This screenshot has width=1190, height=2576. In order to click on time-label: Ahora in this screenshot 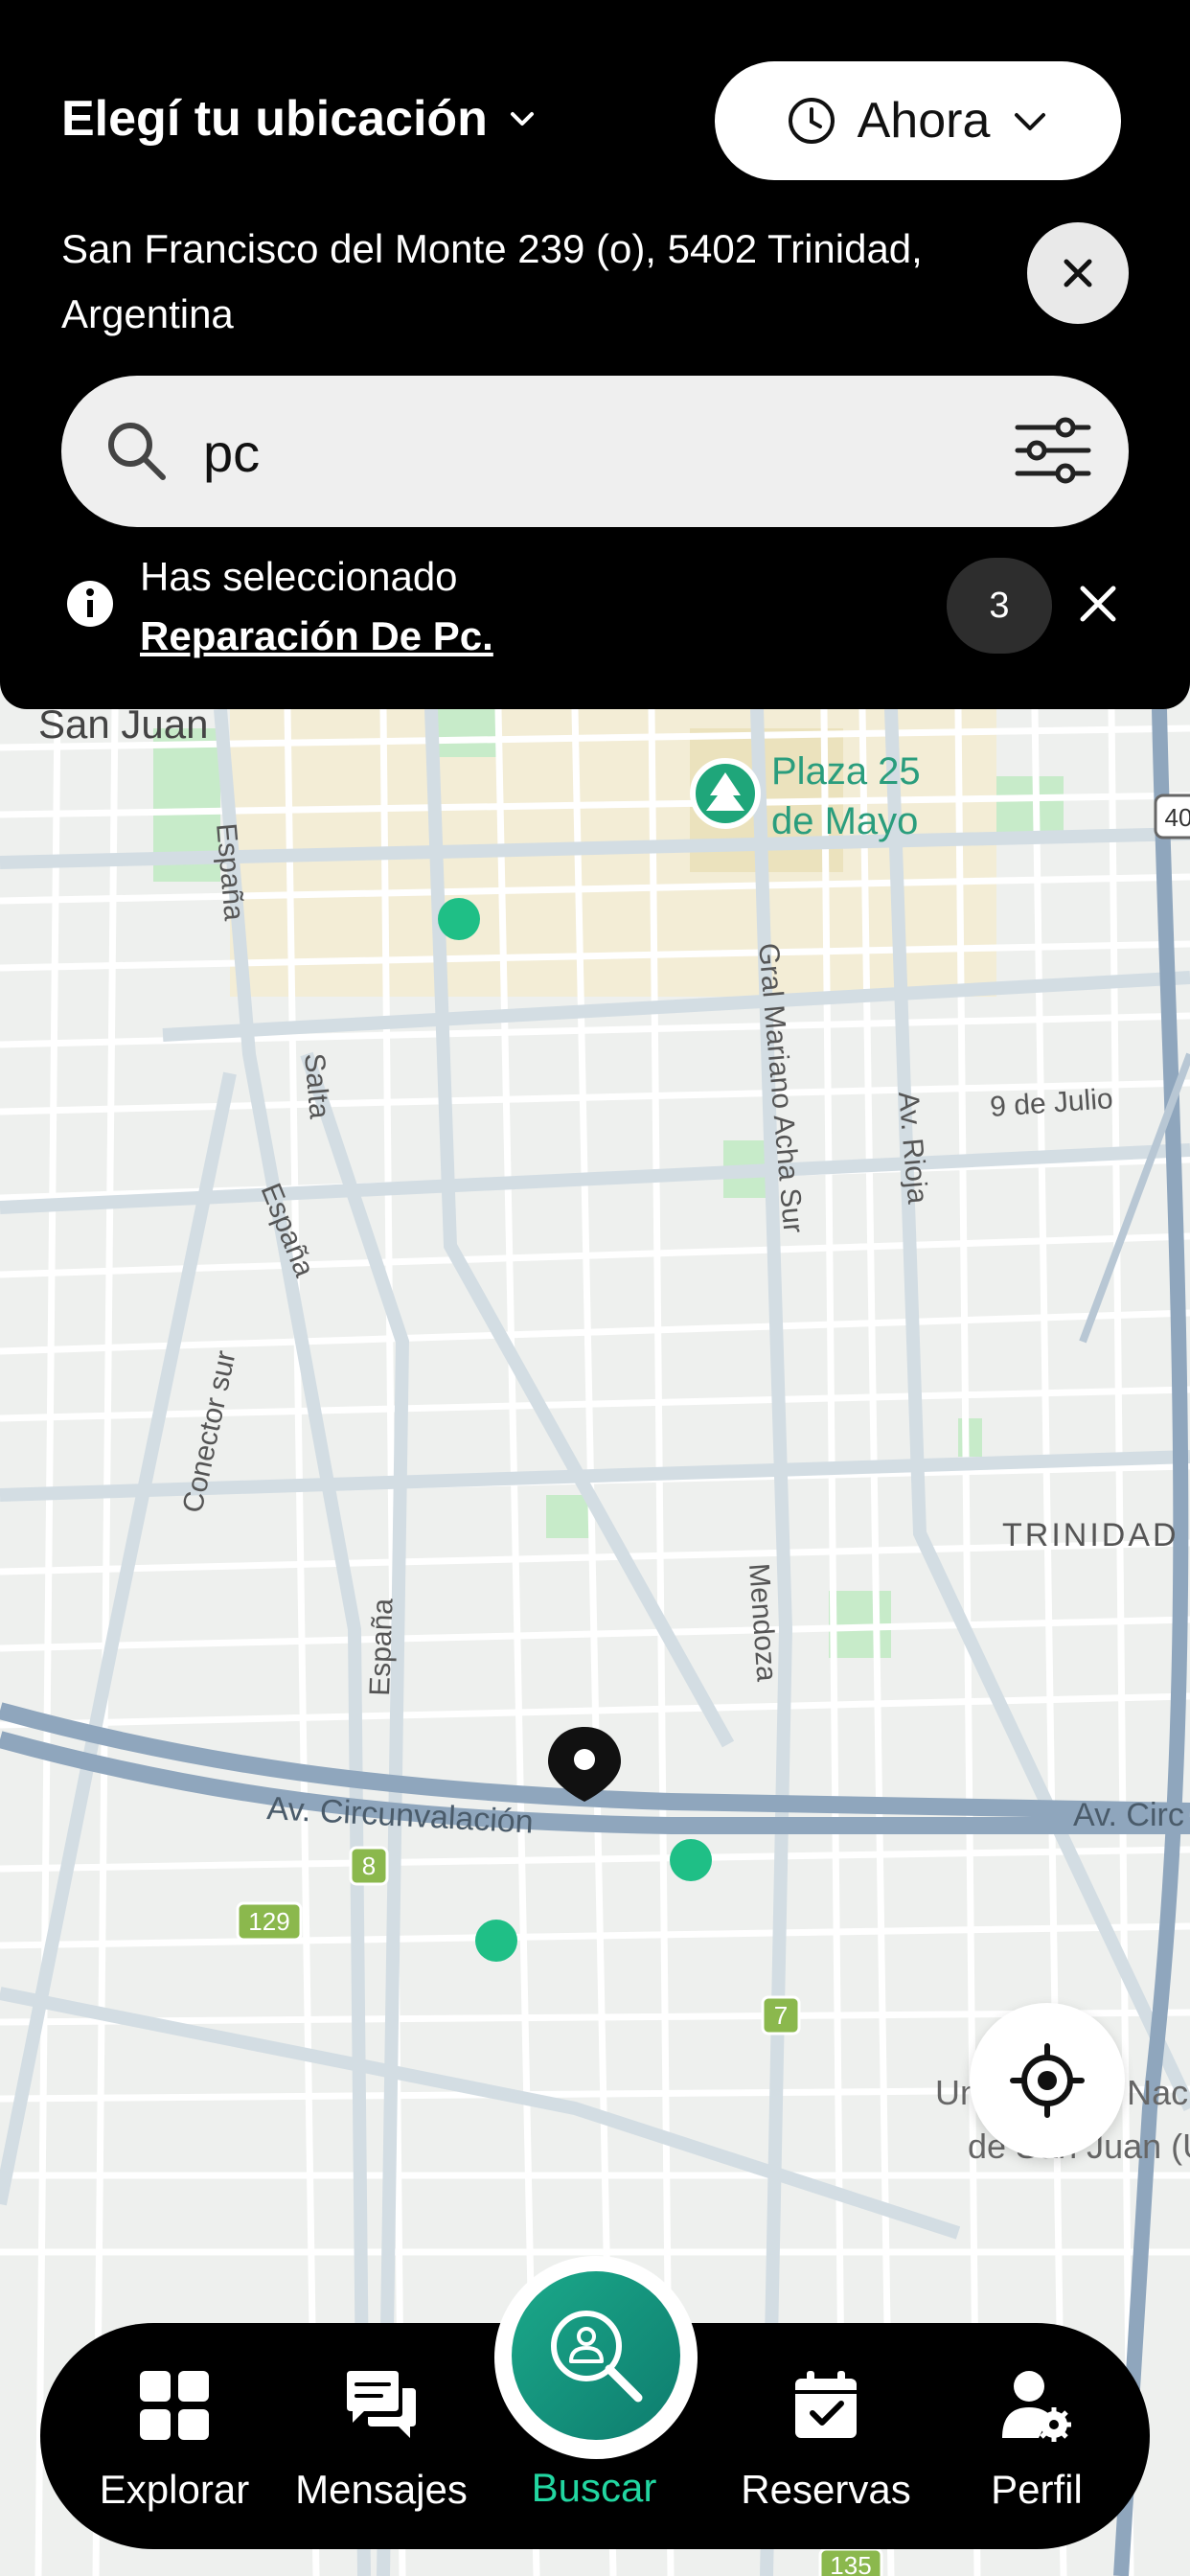, I will do `click(924, 121)`.